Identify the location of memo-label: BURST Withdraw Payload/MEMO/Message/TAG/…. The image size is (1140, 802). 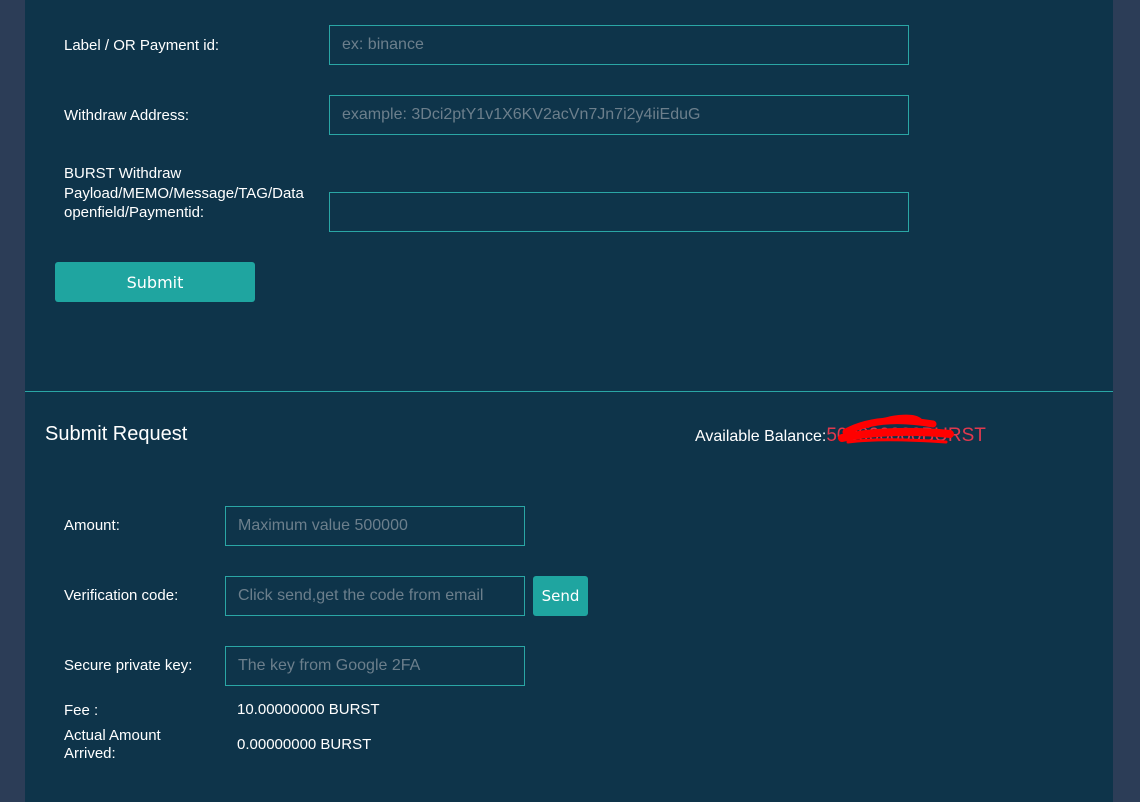
(184, 193).